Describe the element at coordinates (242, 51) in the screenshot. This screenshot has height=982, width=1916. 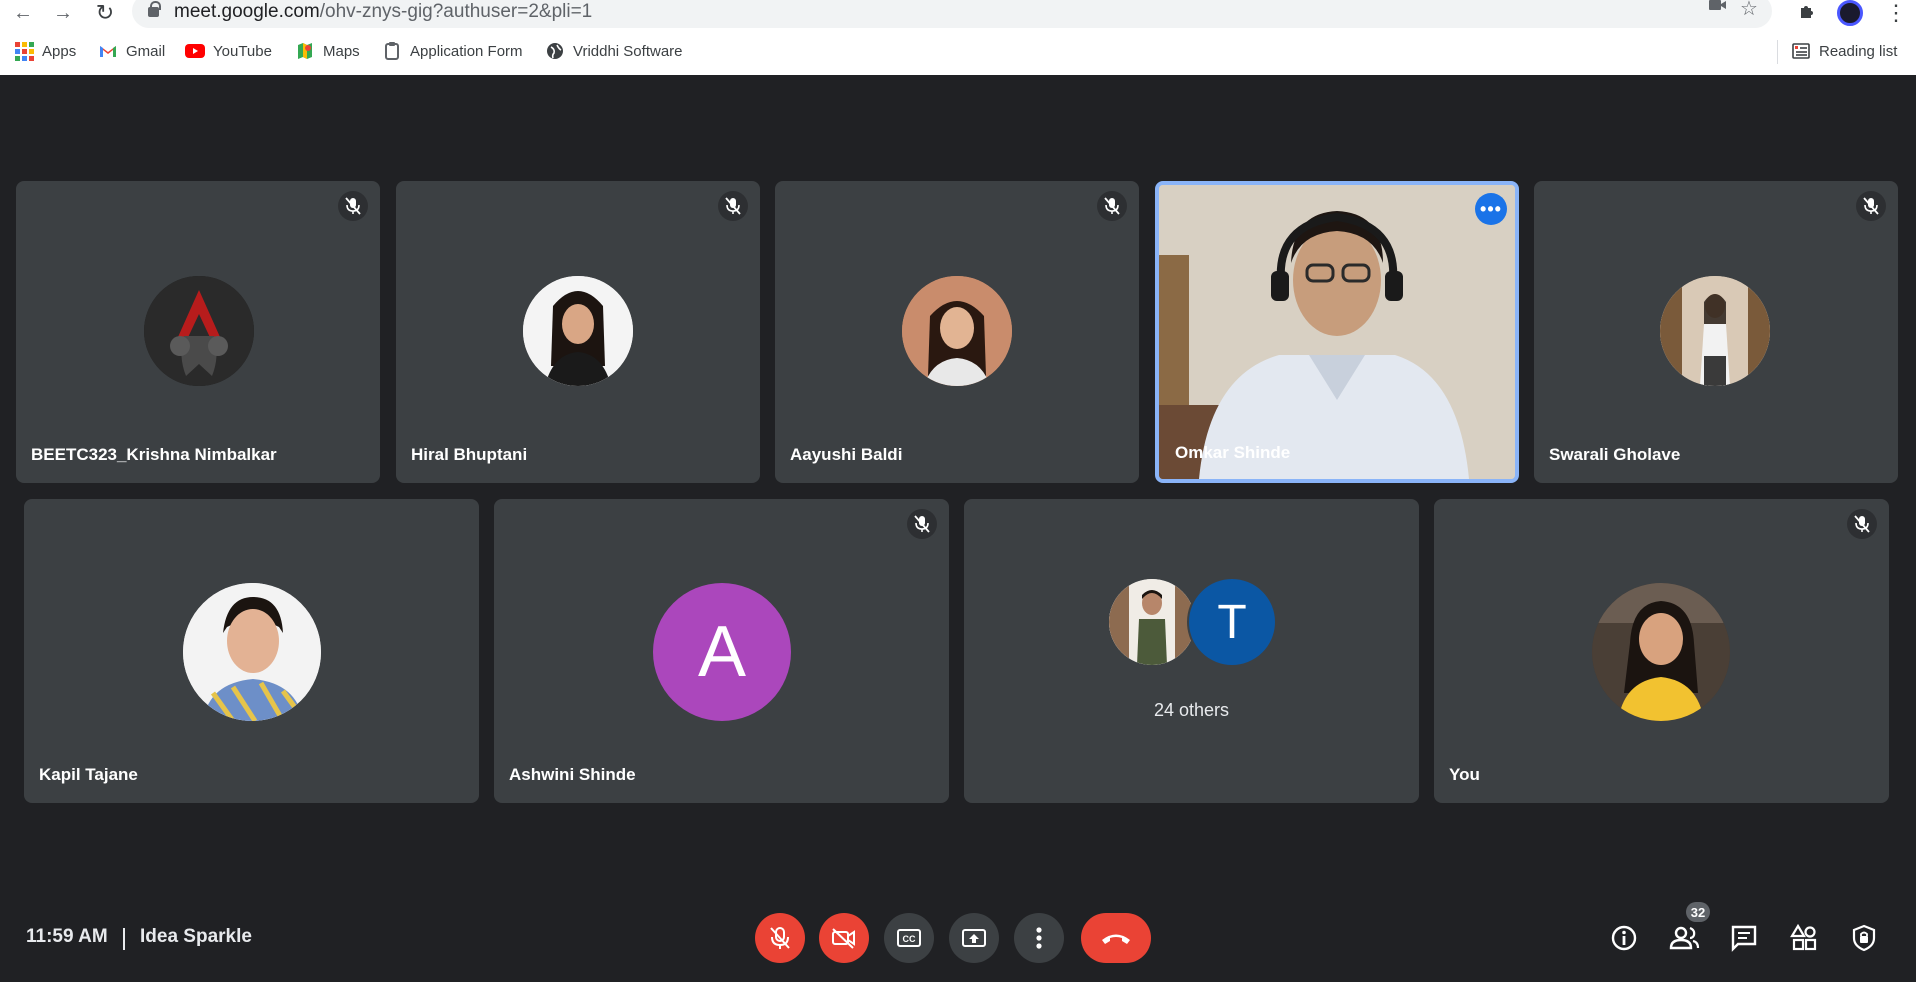
I see `bookmark-label: YouTube` at that location.